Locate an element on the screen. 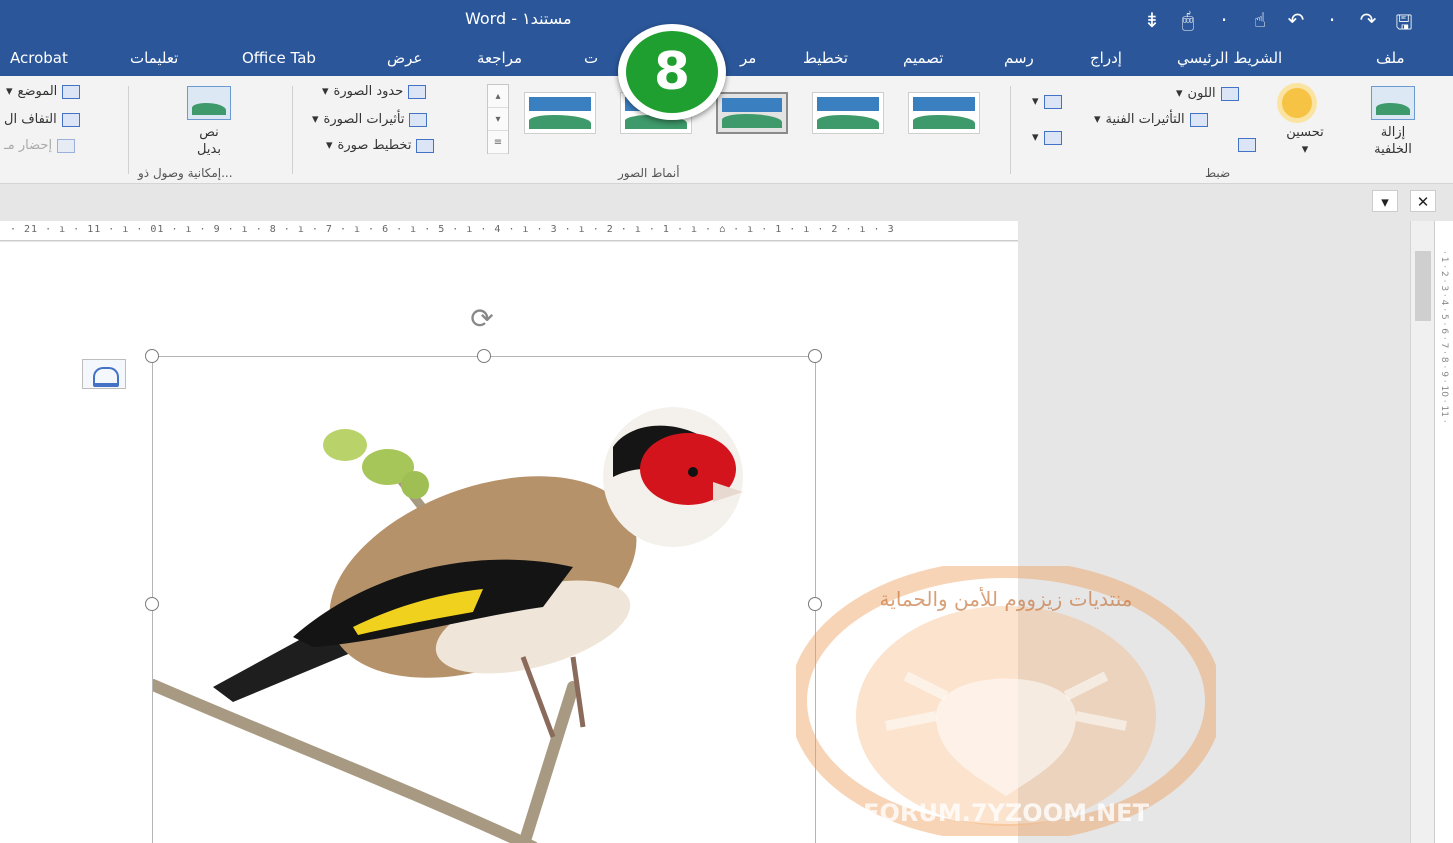 This screenshot has width=1453, height=843. gallery-scroll: ▴ ▾ ≡ is located at coordinates (498, 119).